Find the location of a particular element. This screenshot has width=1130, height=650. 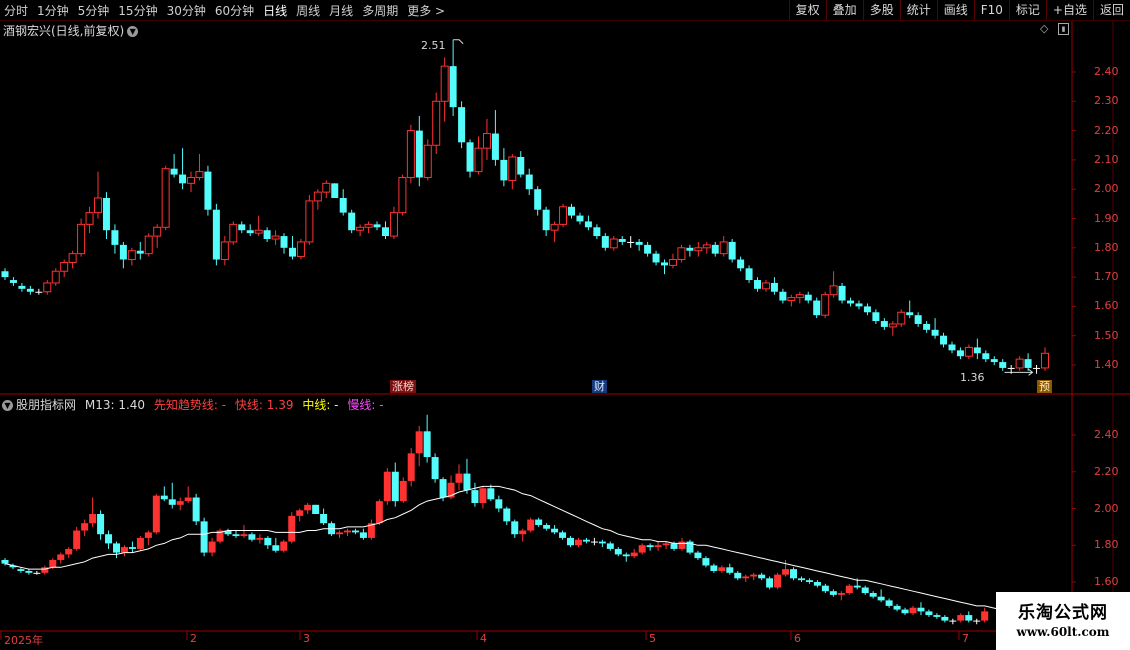

high-price-label: 2.51 is located at coordinates (433, 45).